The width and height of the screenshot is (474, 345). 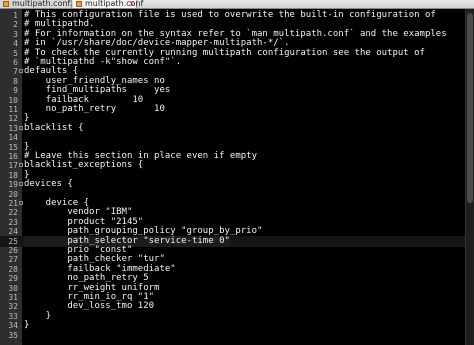 I want to click on vertical-scrollbar, so click(x=469, y=177).